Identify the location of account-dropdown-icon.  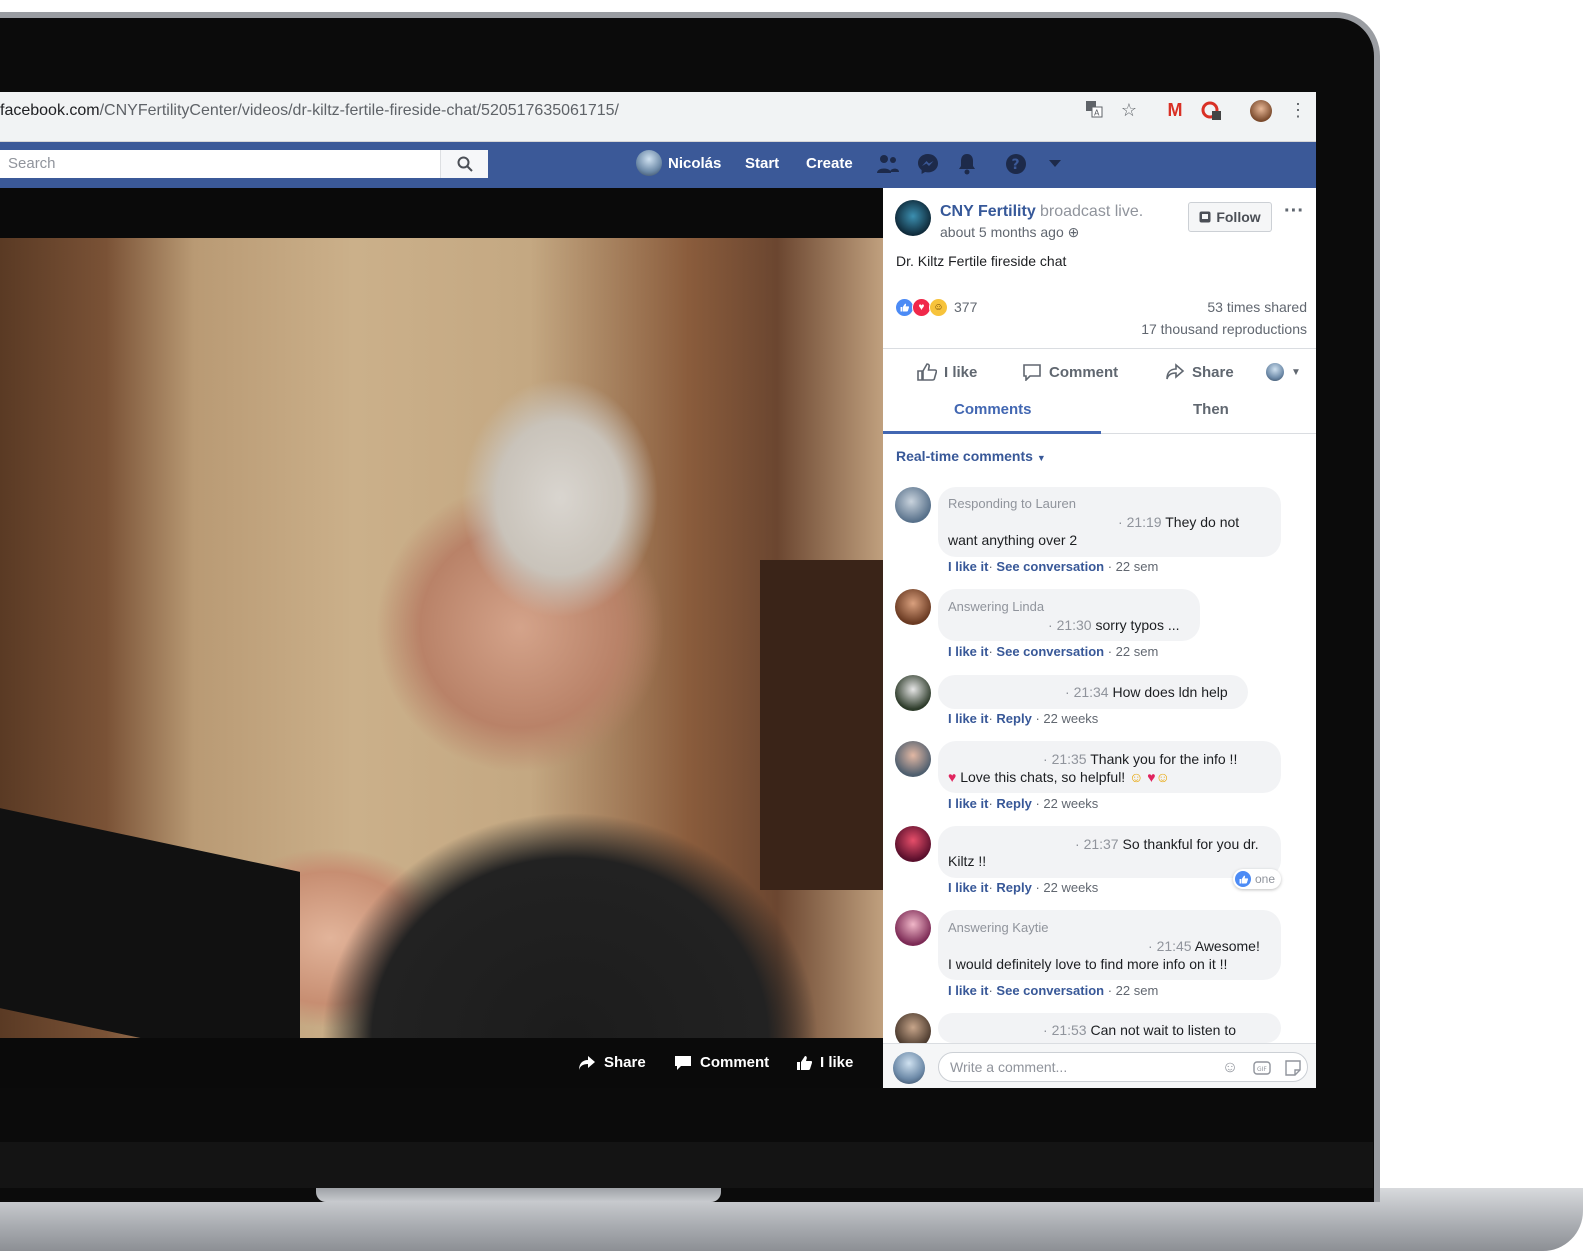
(1055, 164).